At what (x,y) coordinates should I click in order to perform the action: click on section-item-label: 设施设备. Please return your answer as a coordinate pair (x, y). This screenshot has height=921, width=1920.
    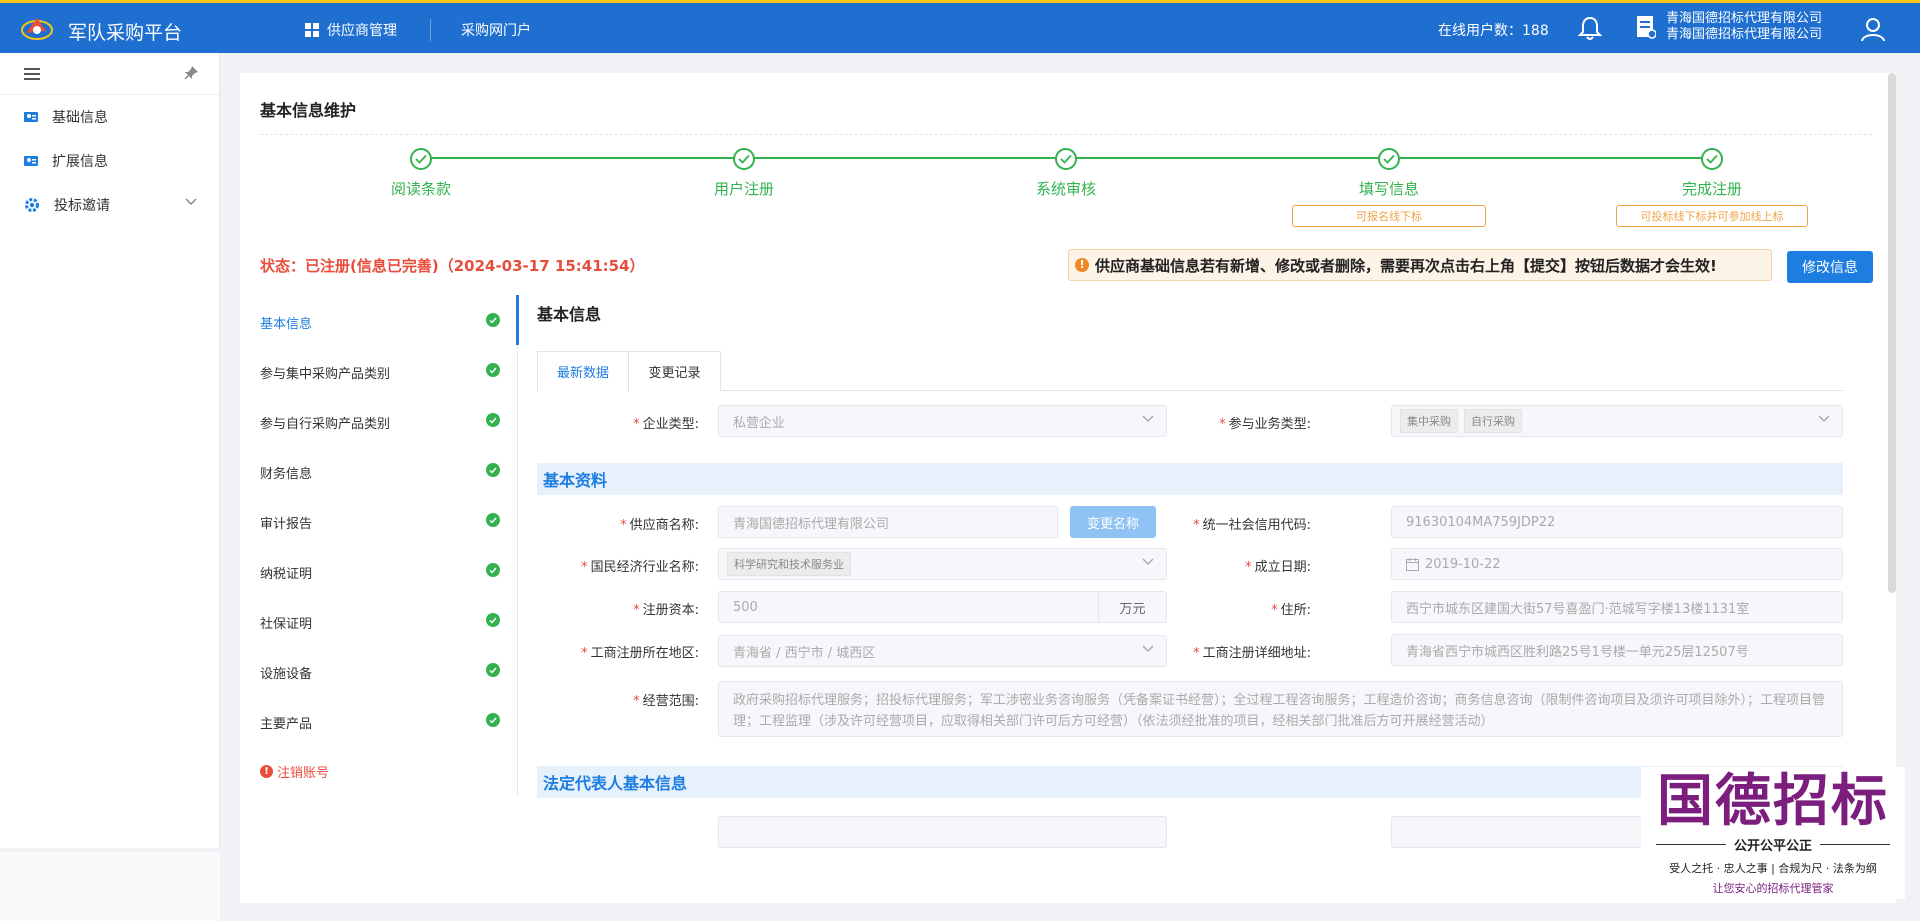
    Looking at the image, I should click on (286, 674).